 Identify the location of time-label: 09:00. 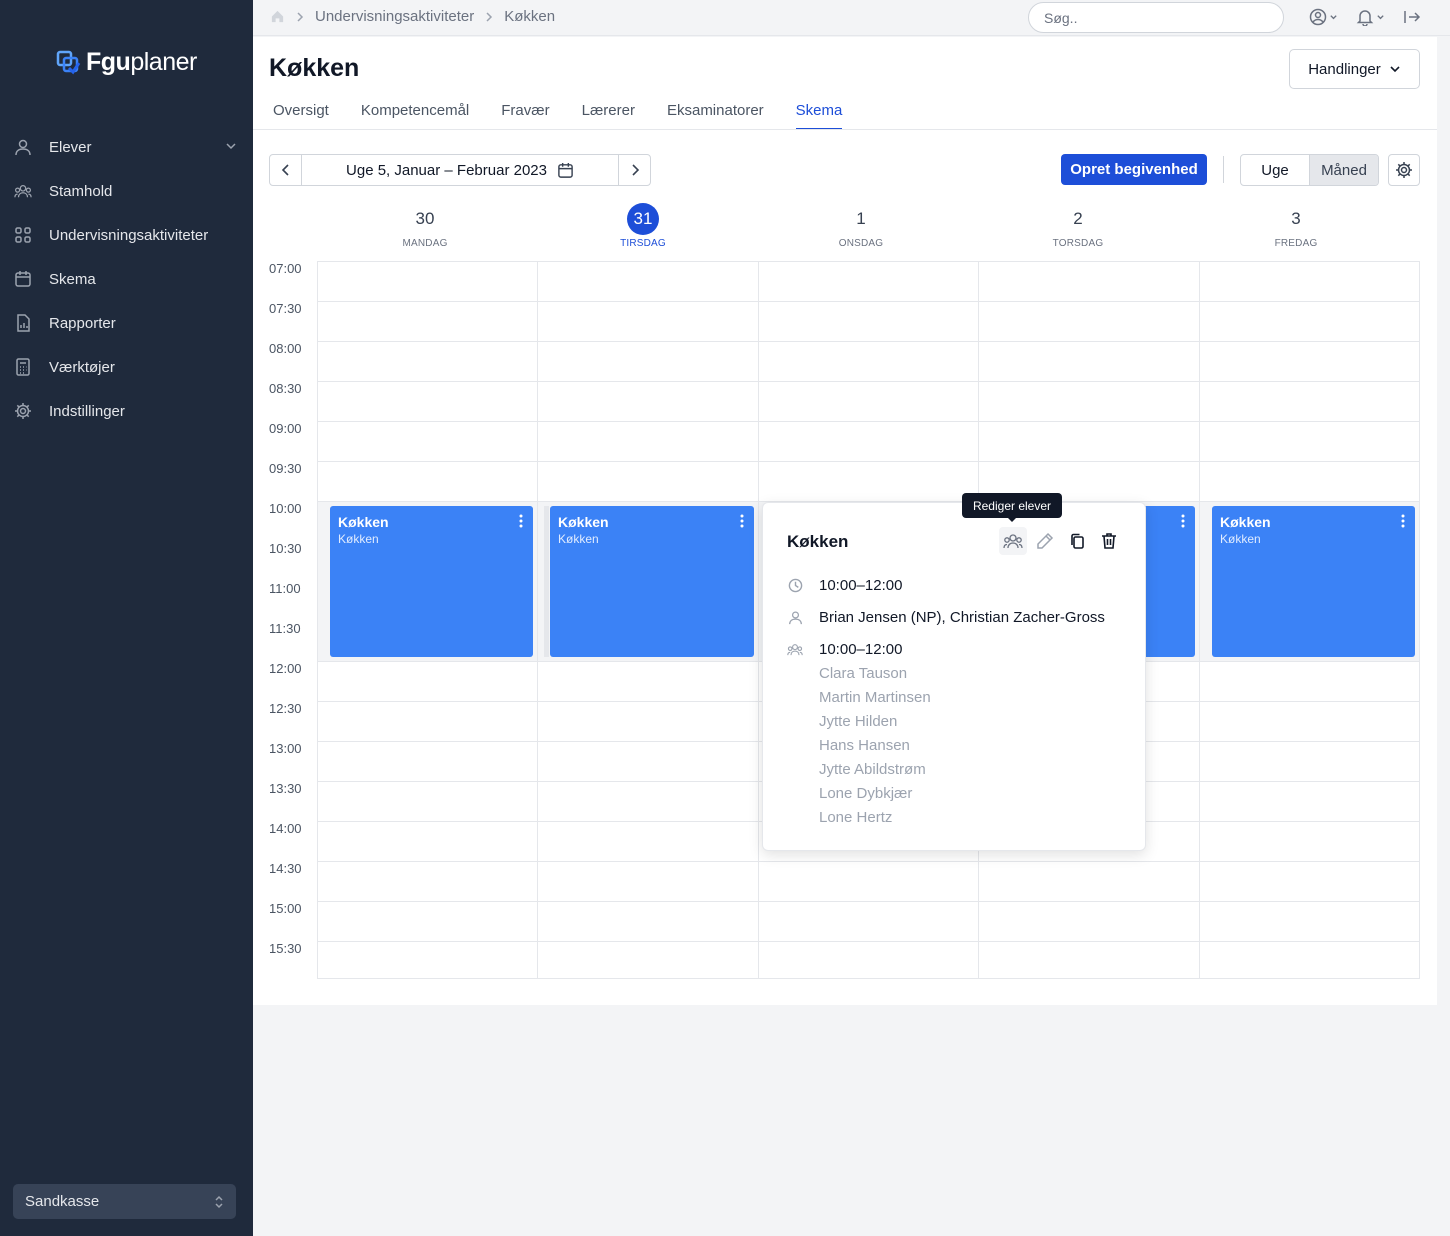
(285, 428).